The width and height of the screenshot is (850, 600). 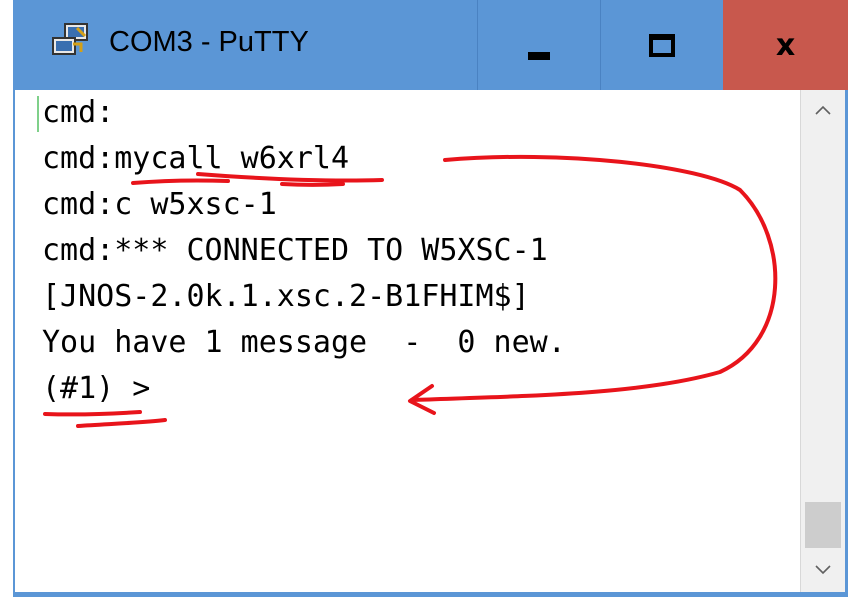 I want to click on maximize-icon, so click(x=662, y=45).